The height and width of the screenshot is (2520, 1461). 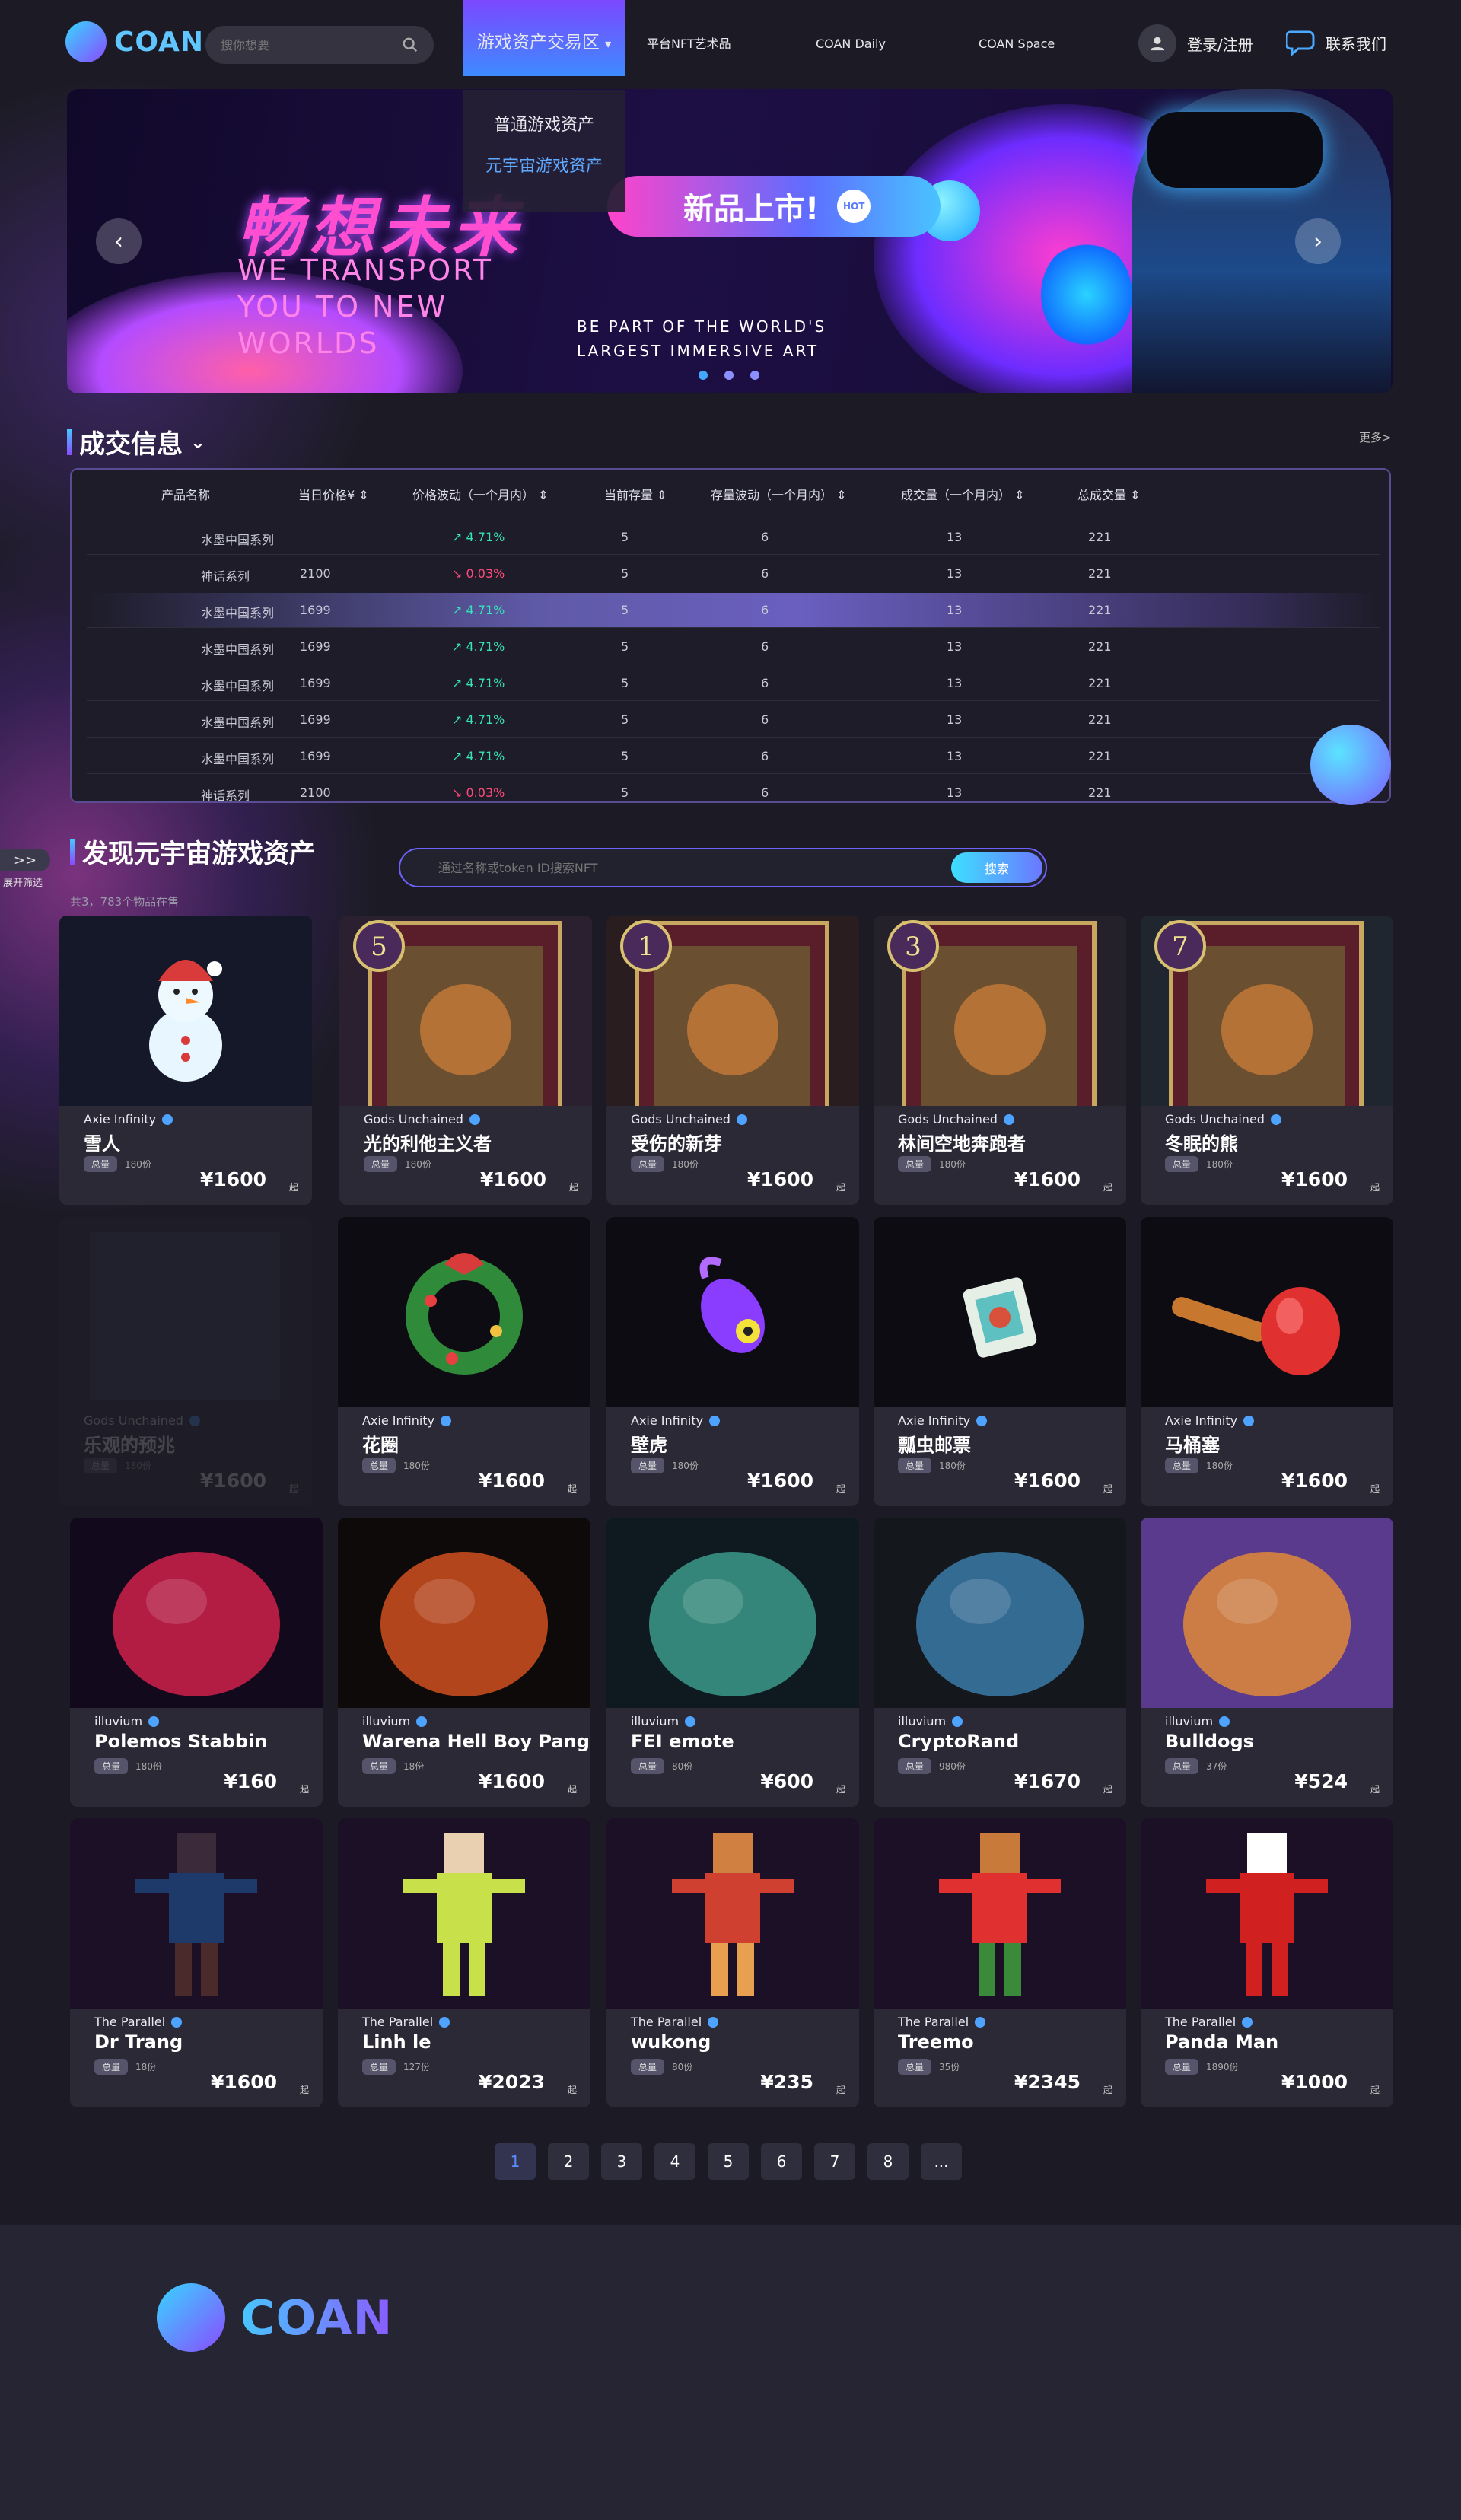 I want to click on vr-headset-image, so click(x=1235, y=150).